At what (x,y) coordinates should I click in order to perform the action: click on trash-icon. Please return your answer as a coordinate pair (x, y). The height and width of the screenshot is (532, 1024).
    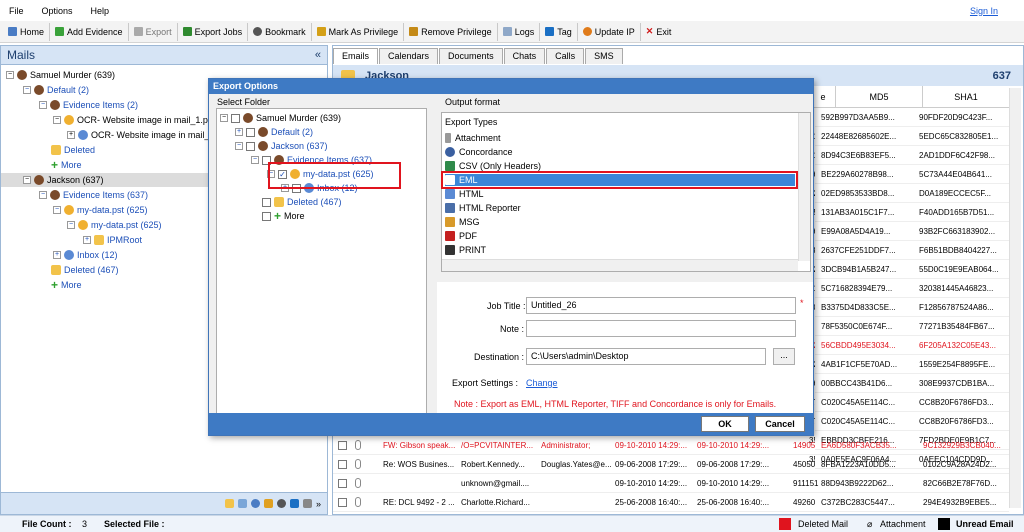
    Looking at the image, I should click on (307, 503).